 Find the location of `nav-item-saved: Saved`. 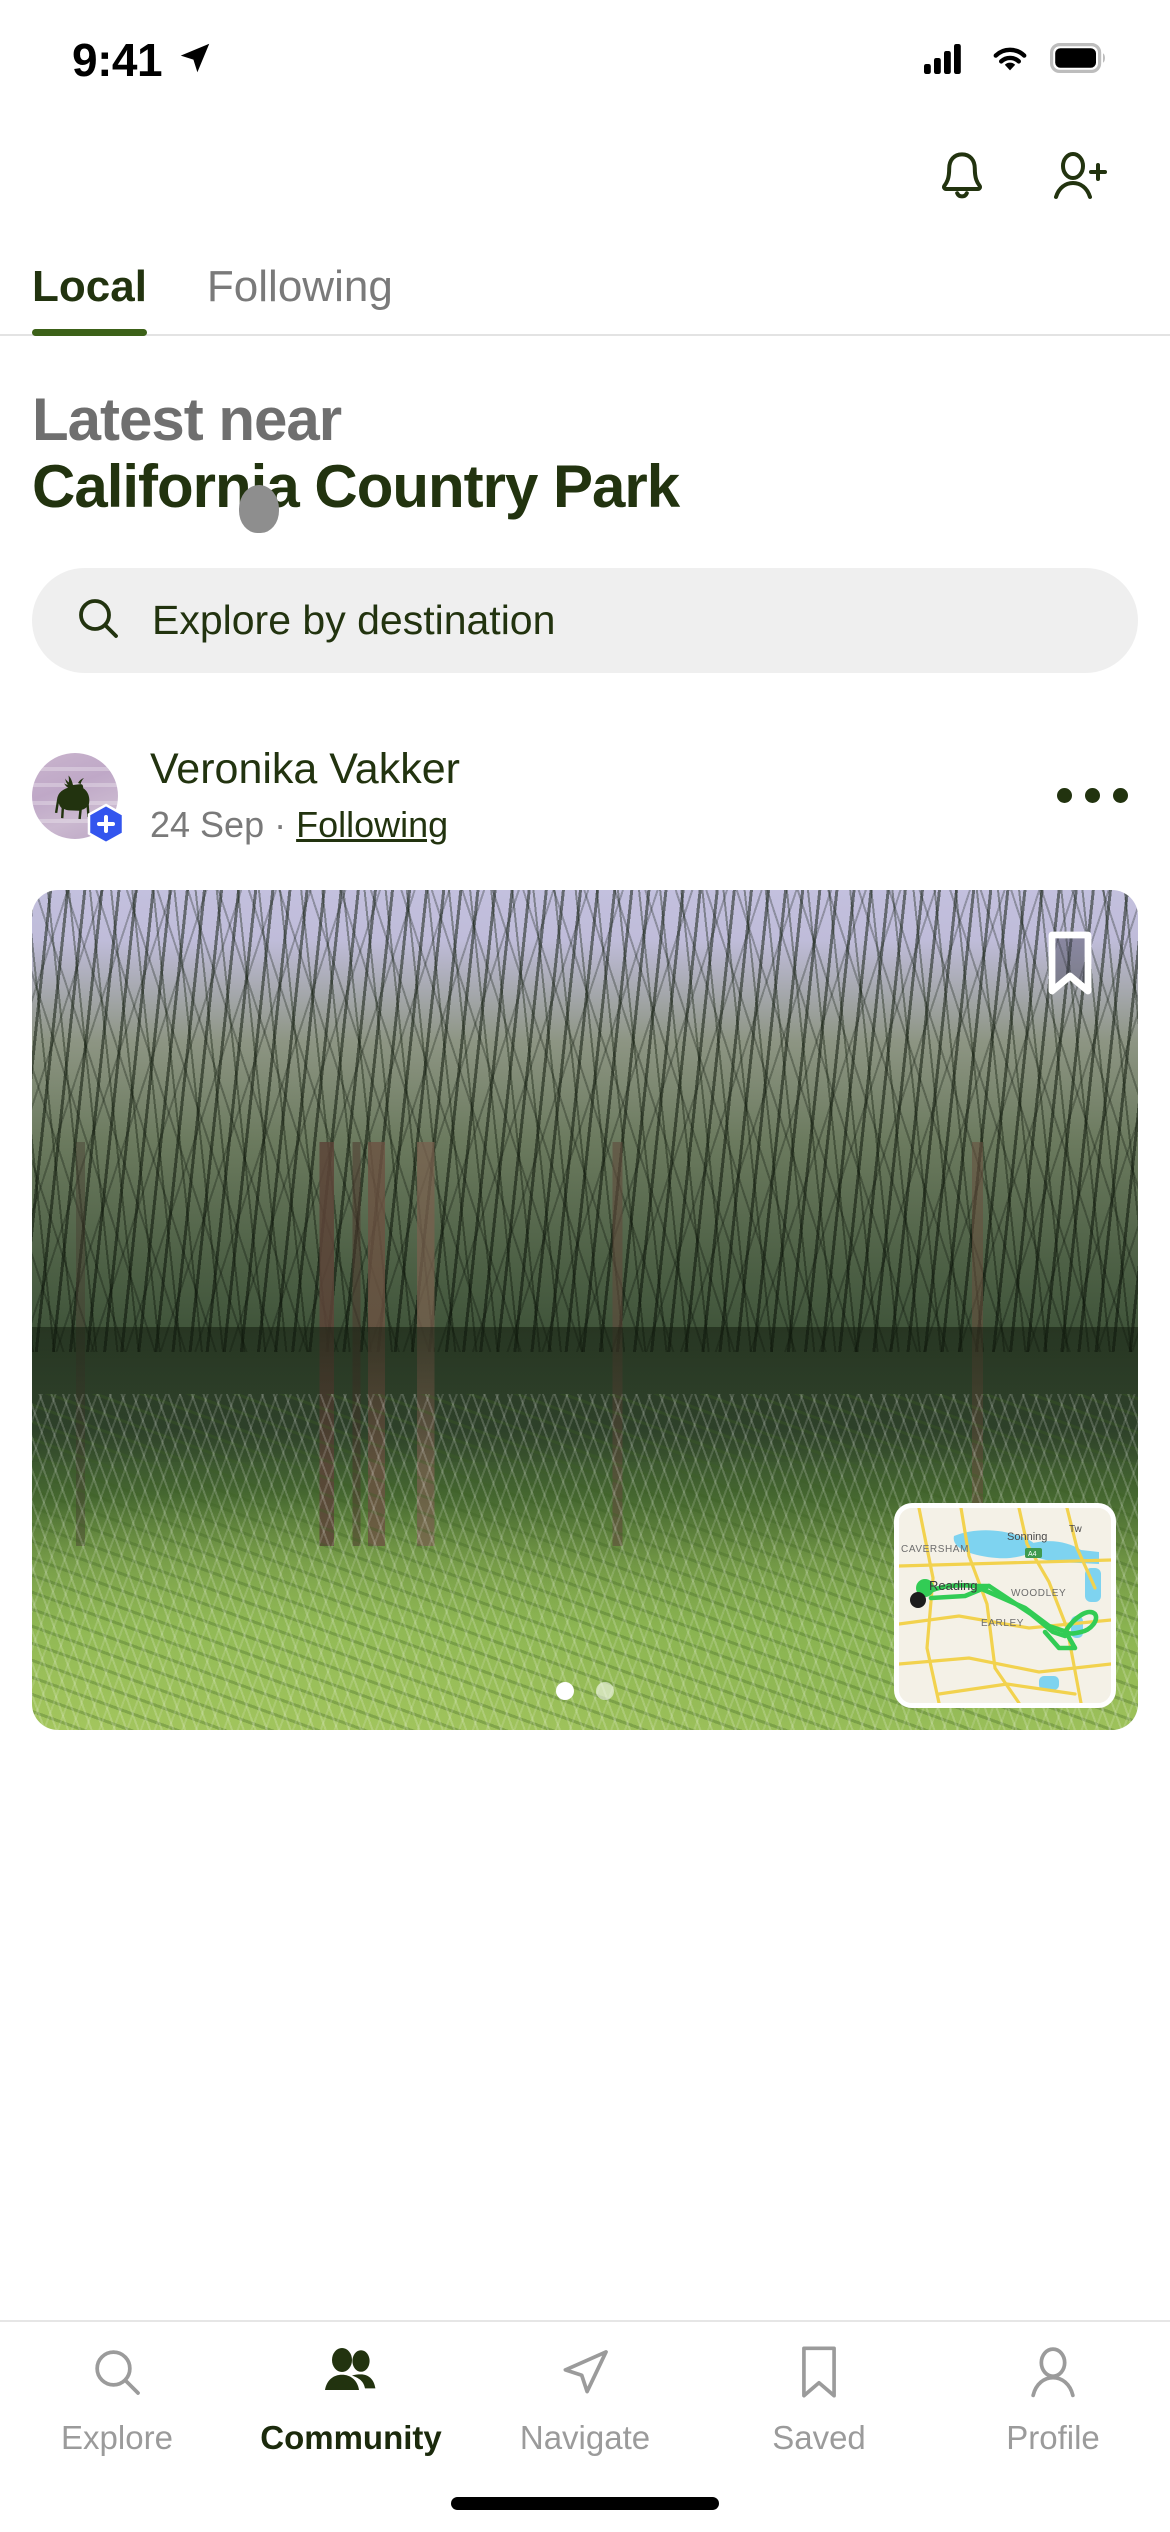

nav-item-saved: Saved is located at coordinates (819, 2400).